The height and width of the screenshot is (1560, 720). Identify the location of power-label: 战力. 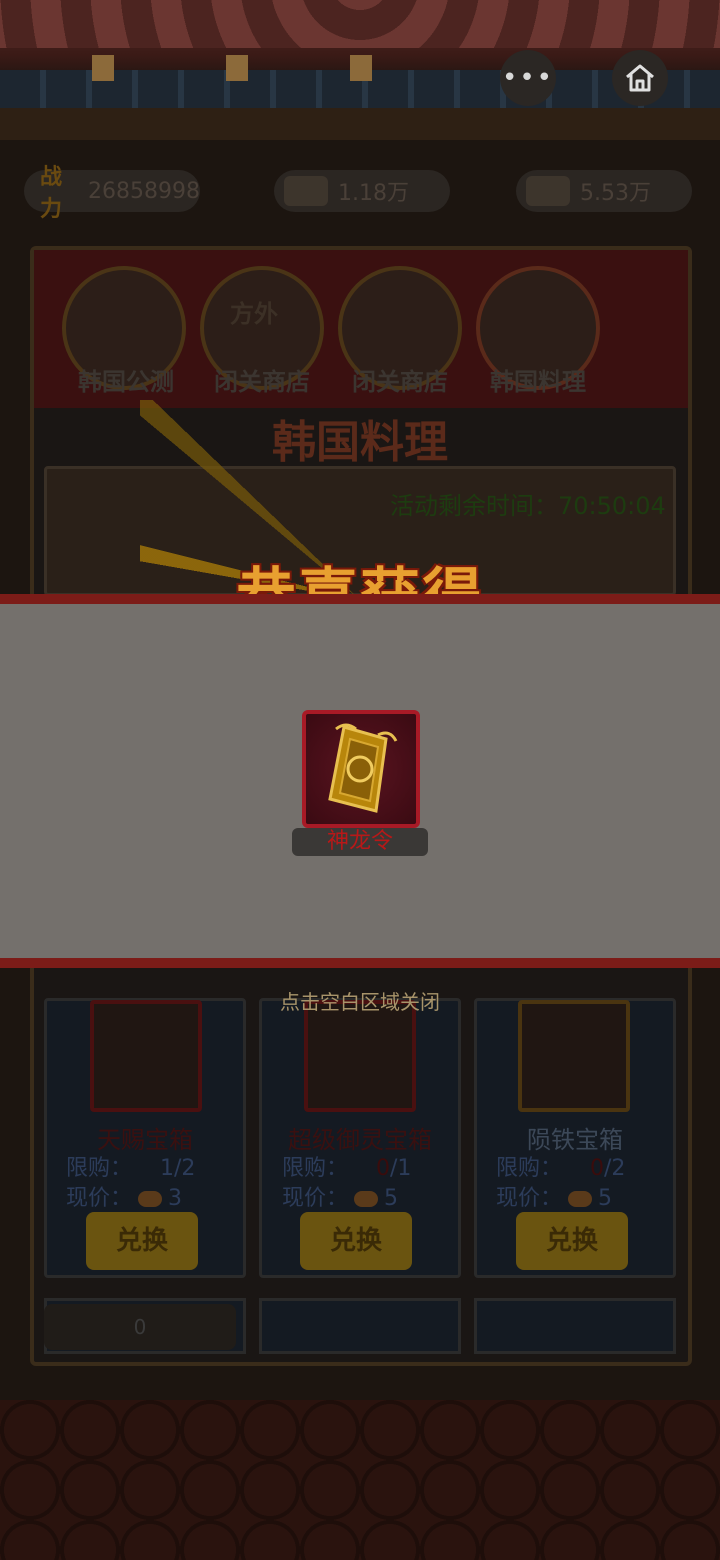
(51, 193).